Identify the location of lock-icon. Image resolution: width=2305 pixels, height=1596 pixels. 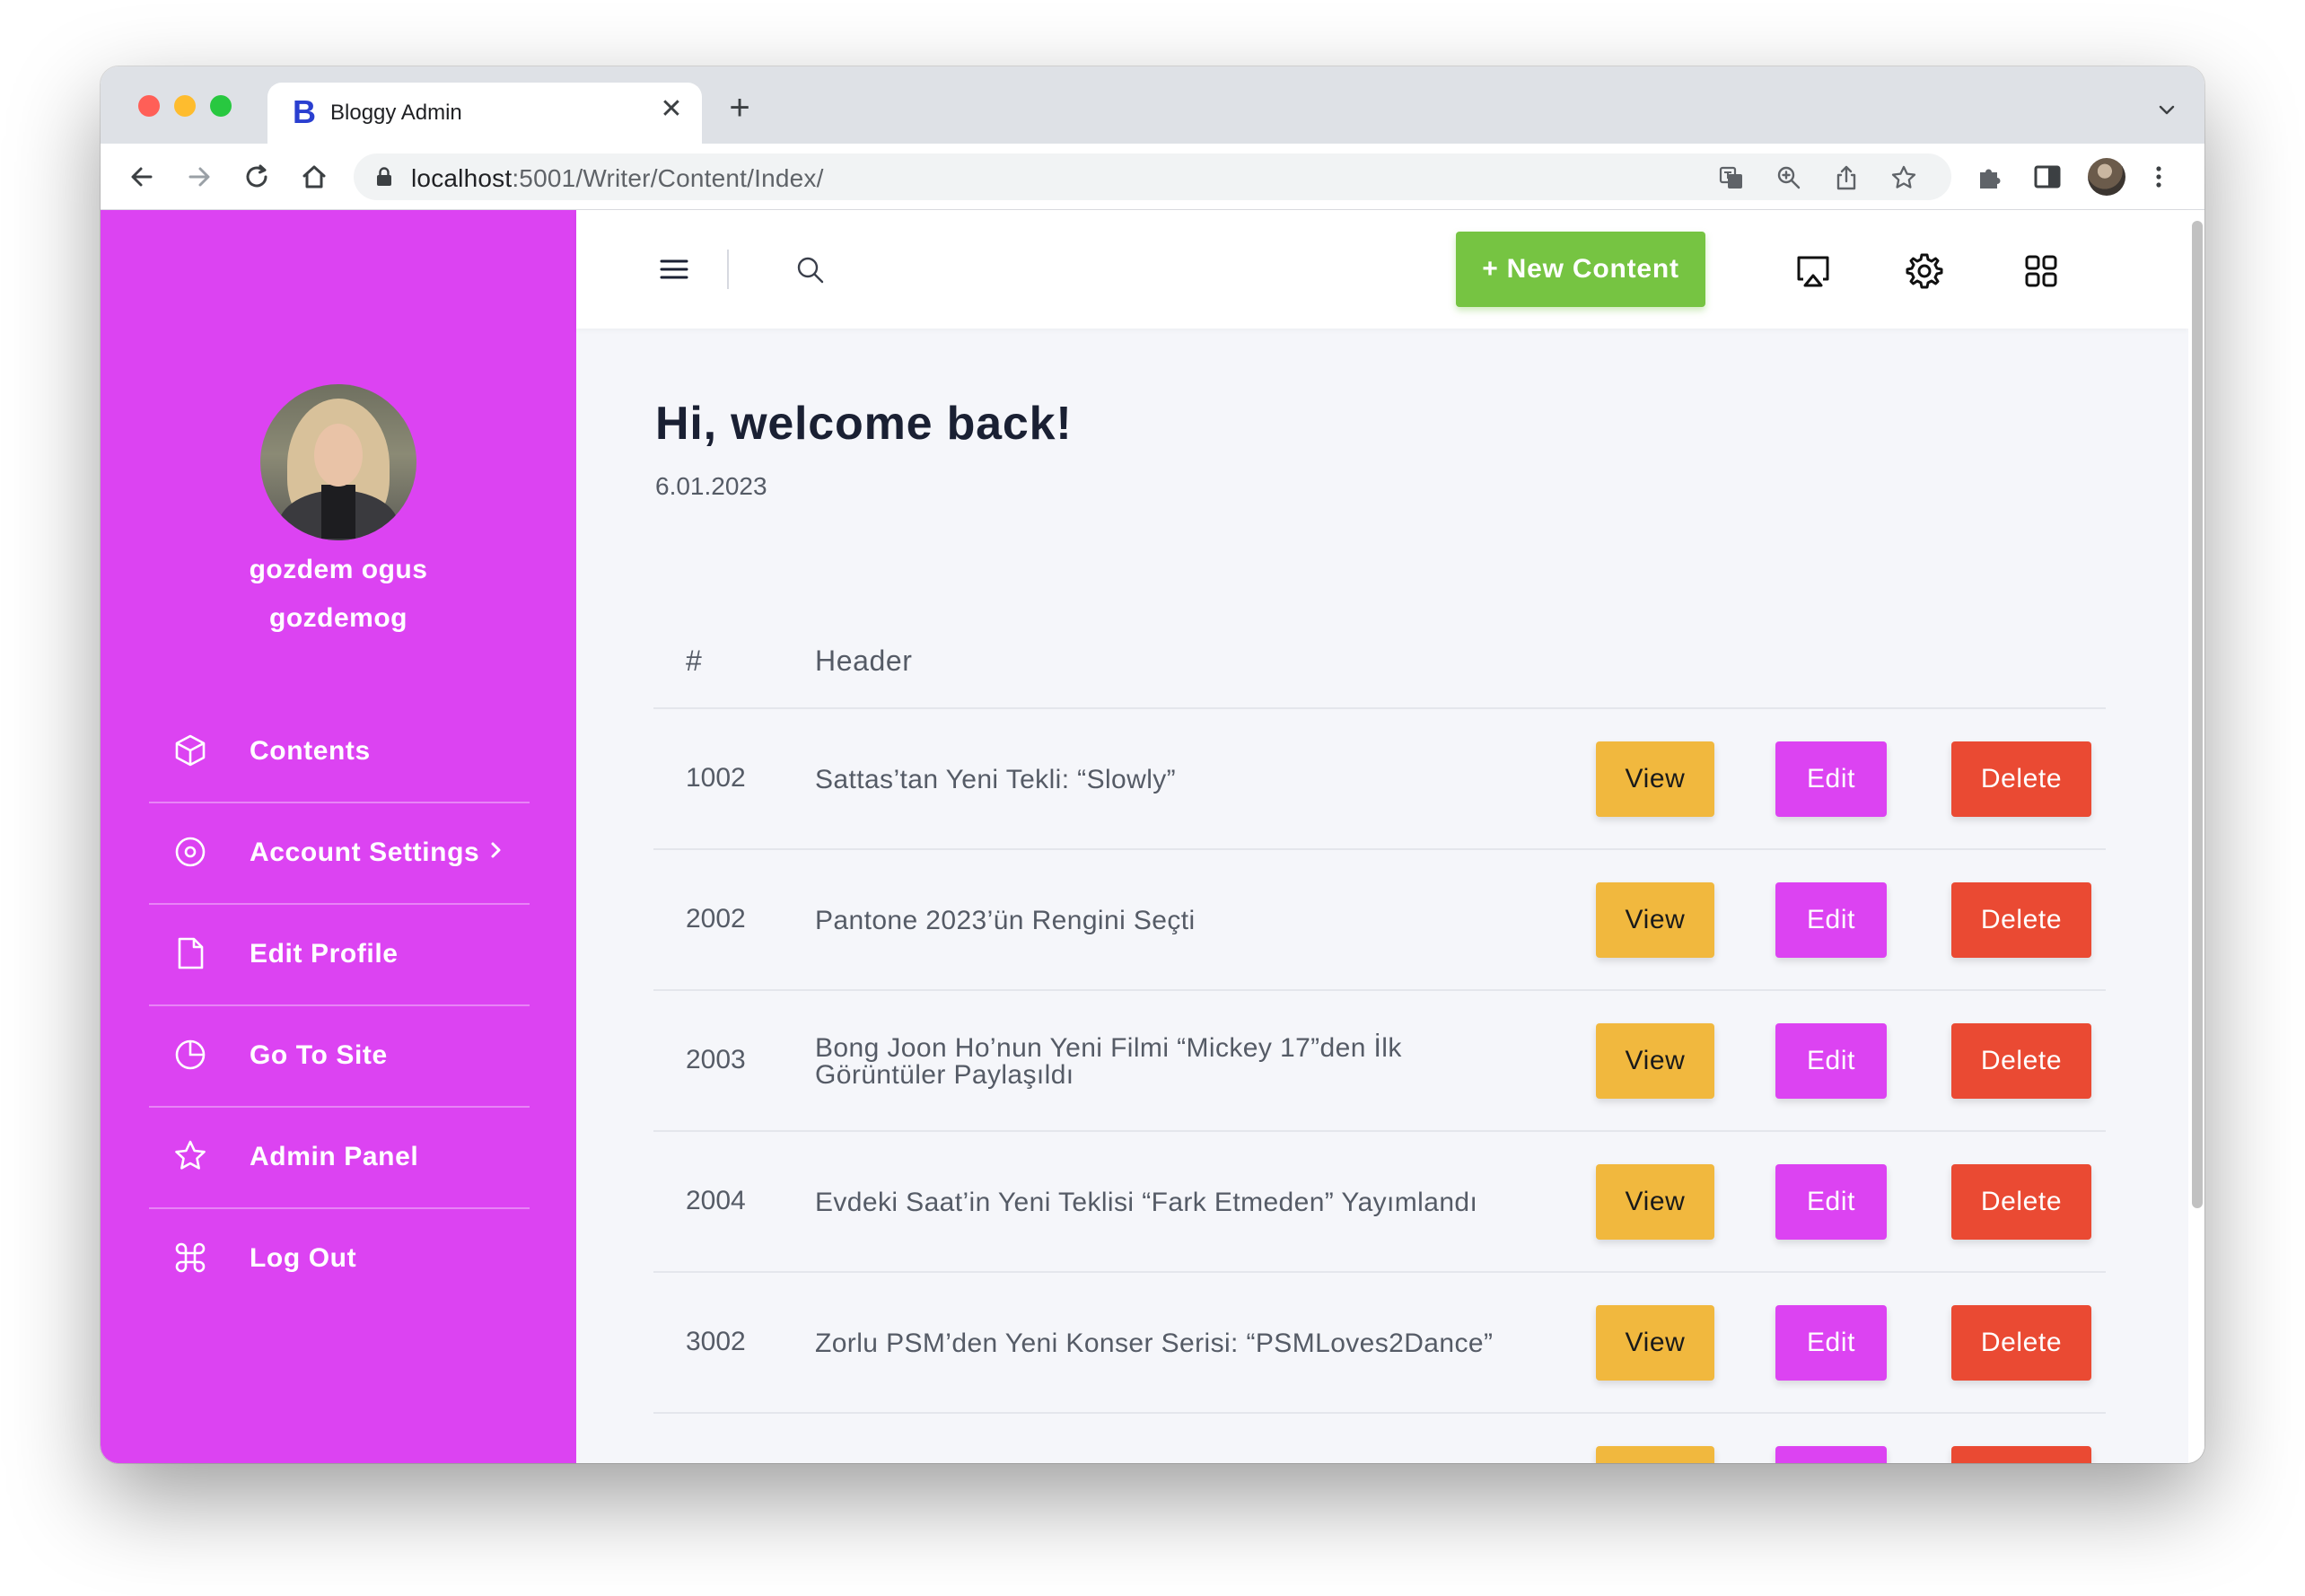
(384, 177).